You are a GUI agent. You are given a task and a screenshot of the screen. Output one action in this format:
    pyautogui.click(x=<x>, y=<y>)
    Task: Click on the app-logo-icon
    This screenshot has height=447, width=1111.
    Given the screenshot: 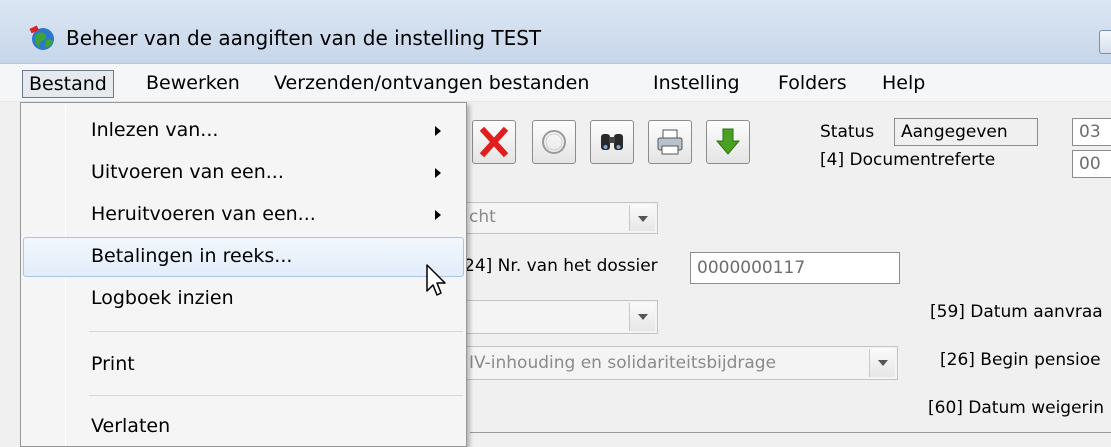 What is the action you would take?
    pyautogui.click(x=41, y=37)
    